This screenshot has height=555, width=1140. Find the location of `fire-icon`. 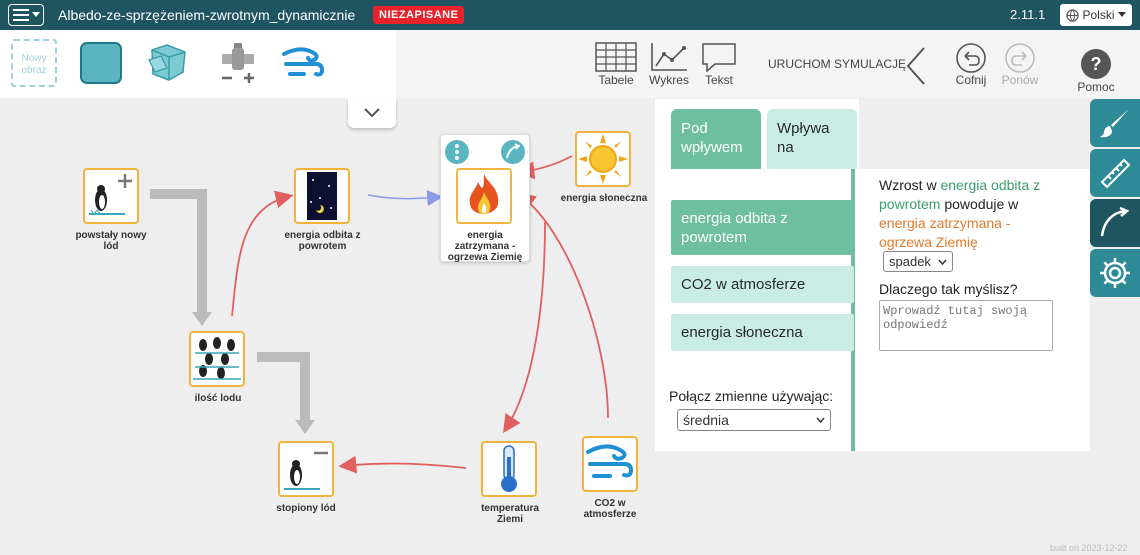

fire-icon is located at coordinates (484, 194).